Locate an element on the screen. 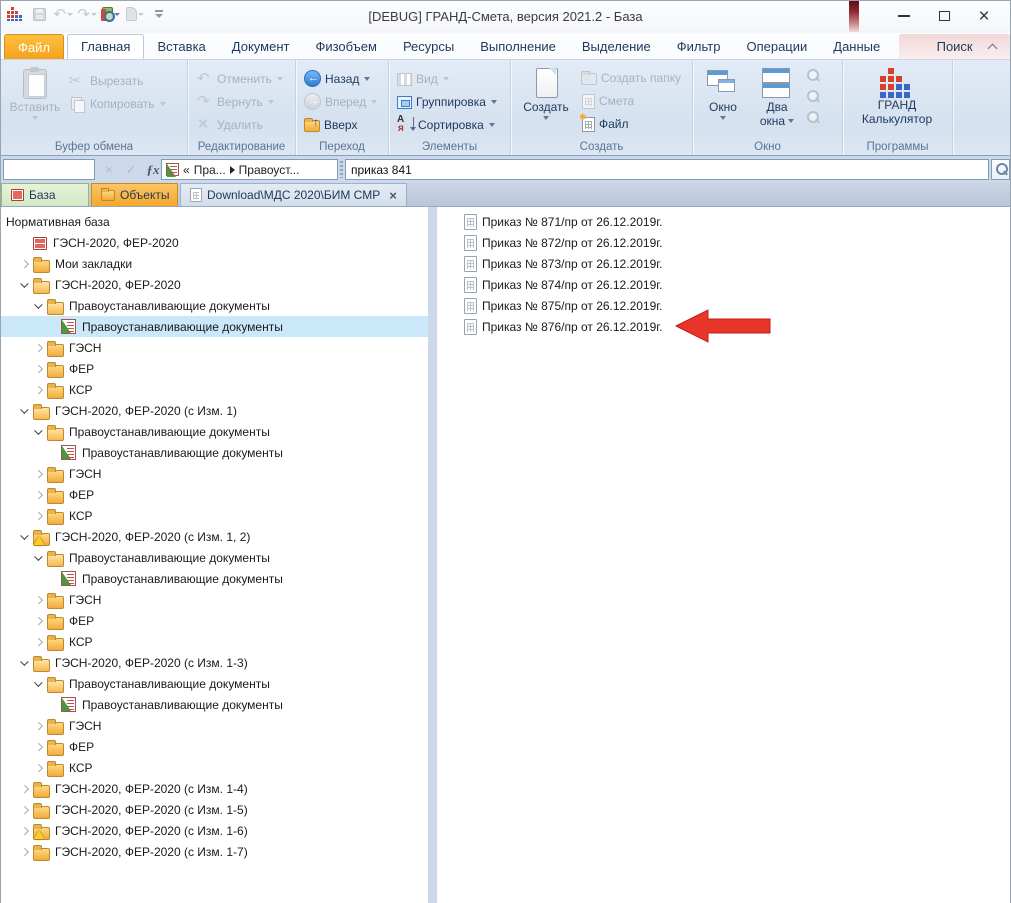 The height and width of the screenshot is (903, 1011). ribbon-tab-Выполнение: Выполнение is located at coordinates (518, 46).